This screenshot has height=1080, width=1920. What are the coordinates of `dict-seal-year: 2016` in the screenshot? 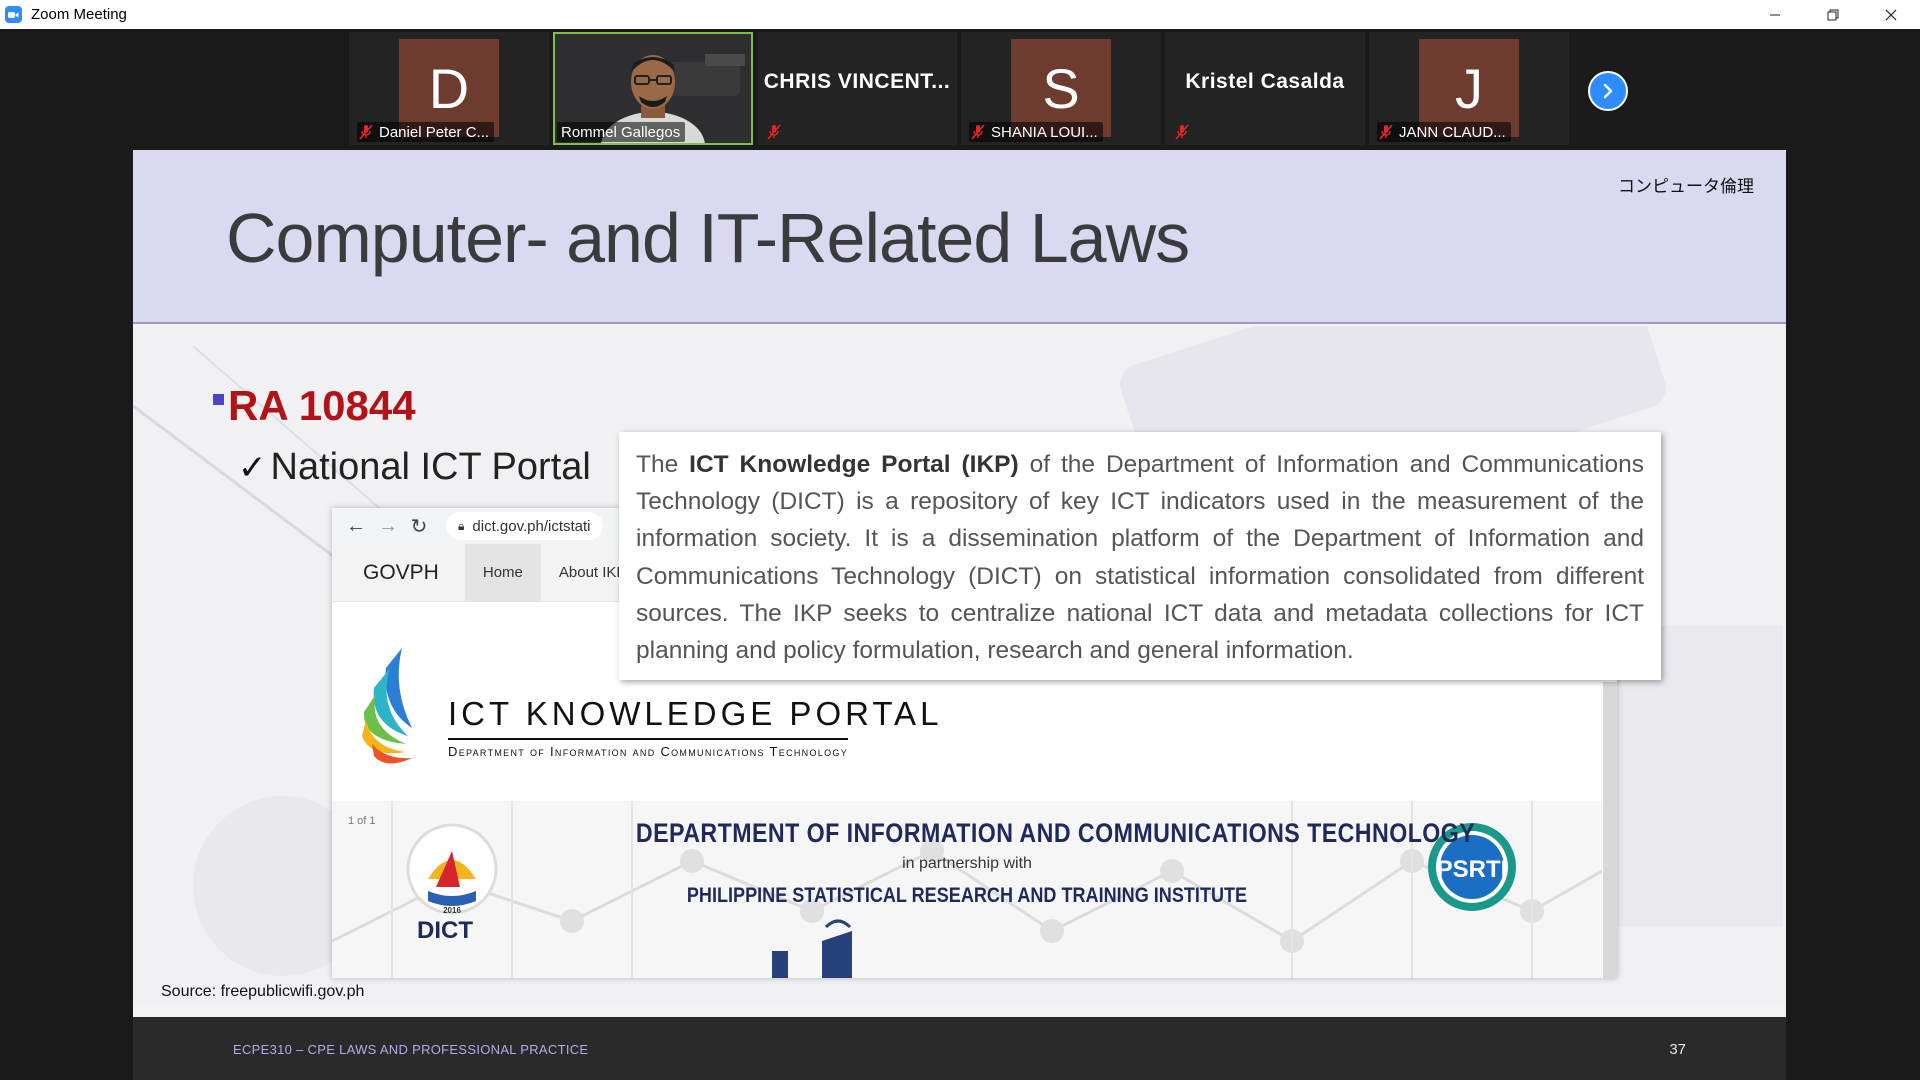 It's located at (452, 910).